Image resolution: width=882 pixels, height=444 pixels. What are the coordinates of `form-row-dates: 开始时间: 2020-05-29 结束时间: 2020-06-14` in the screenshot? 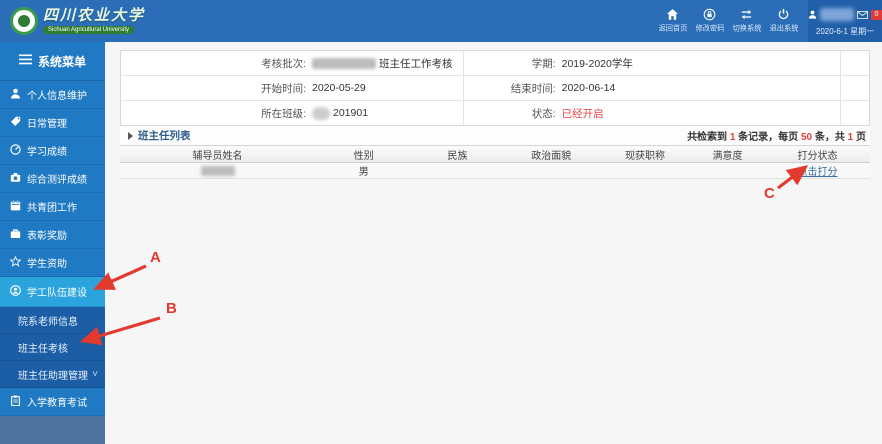 It's located at (495, 88).